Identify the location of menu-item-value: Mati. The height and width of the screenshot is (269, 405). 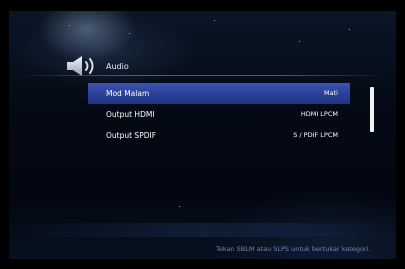
(331, 93).